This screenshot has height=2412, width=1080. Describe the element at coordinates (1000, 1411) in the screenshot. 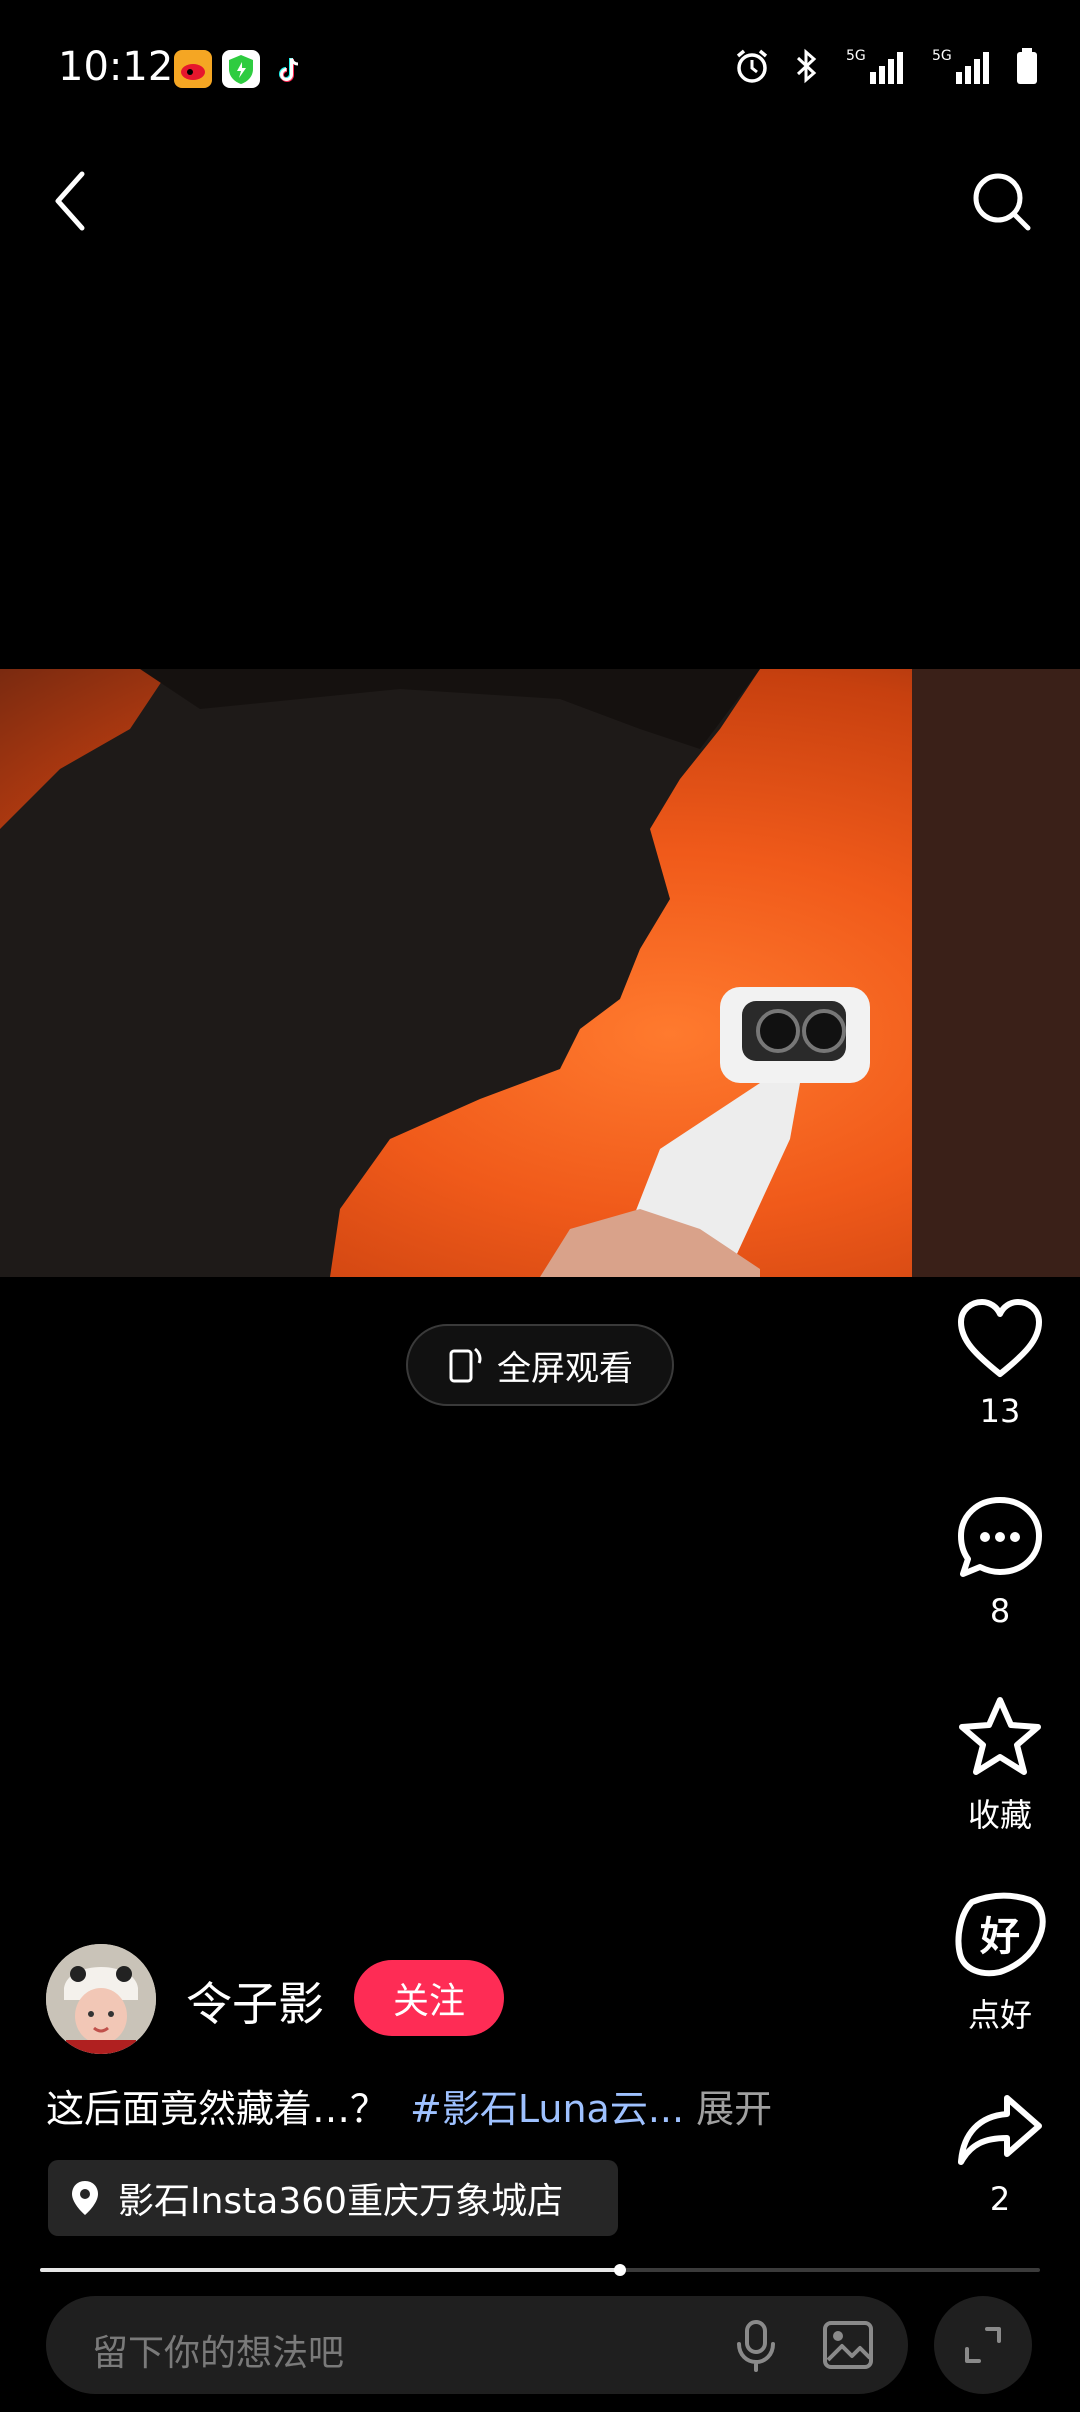

I see `like-count: 13` at that location.